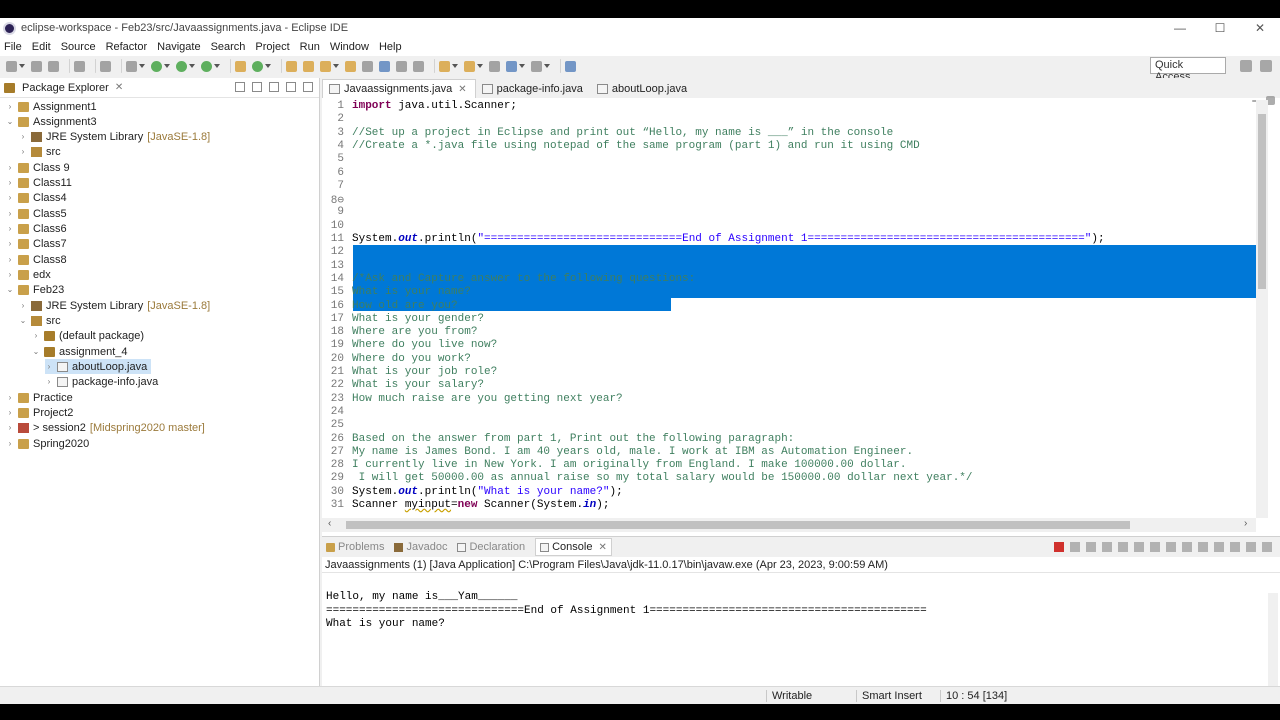 The height and width of the screenshot is (720, 1280). What do you see at coordinates (355, 547) in the screenshot?
I see `tab-problems: Problems` at bounding box center [355, 547].